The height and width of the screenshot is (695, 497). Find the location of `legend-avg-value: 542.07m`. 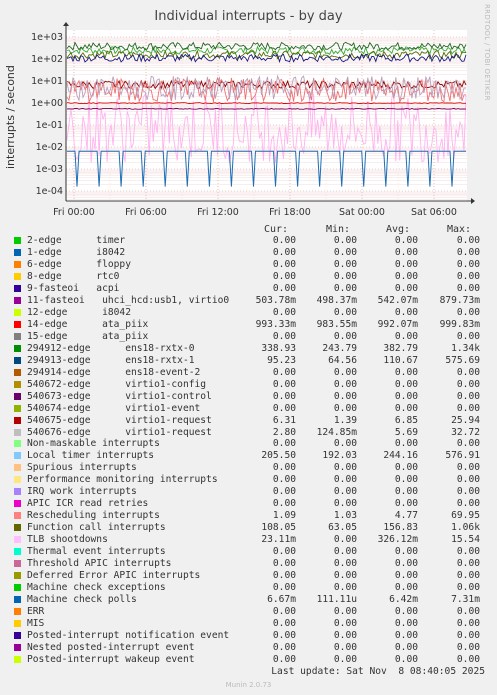

legend-avg-value: 542.07m is located at coordinates (397, 300).